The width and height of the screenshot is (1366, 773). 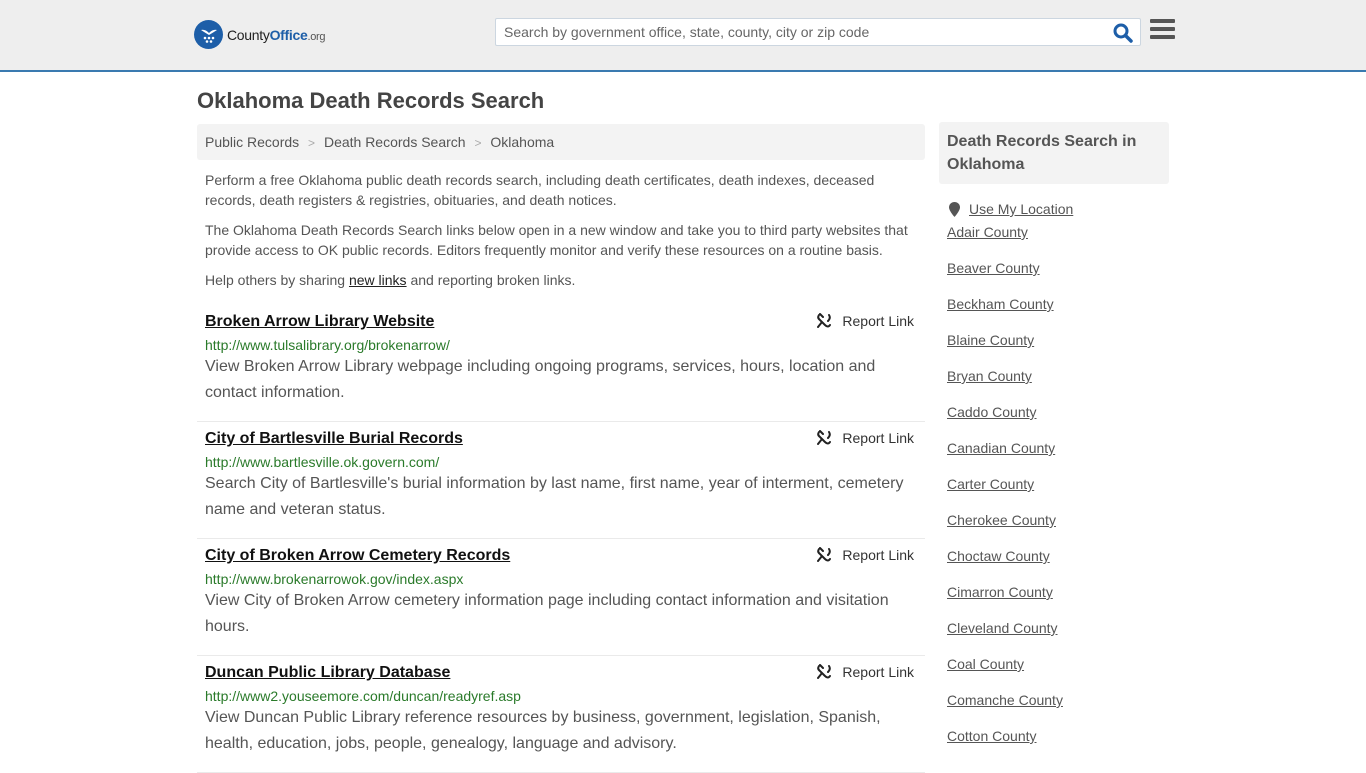 What do you see at coordinates (1058, 458) in the screenshot?
I see `county-item: Canadian County` at bounding box center [1058, 458].